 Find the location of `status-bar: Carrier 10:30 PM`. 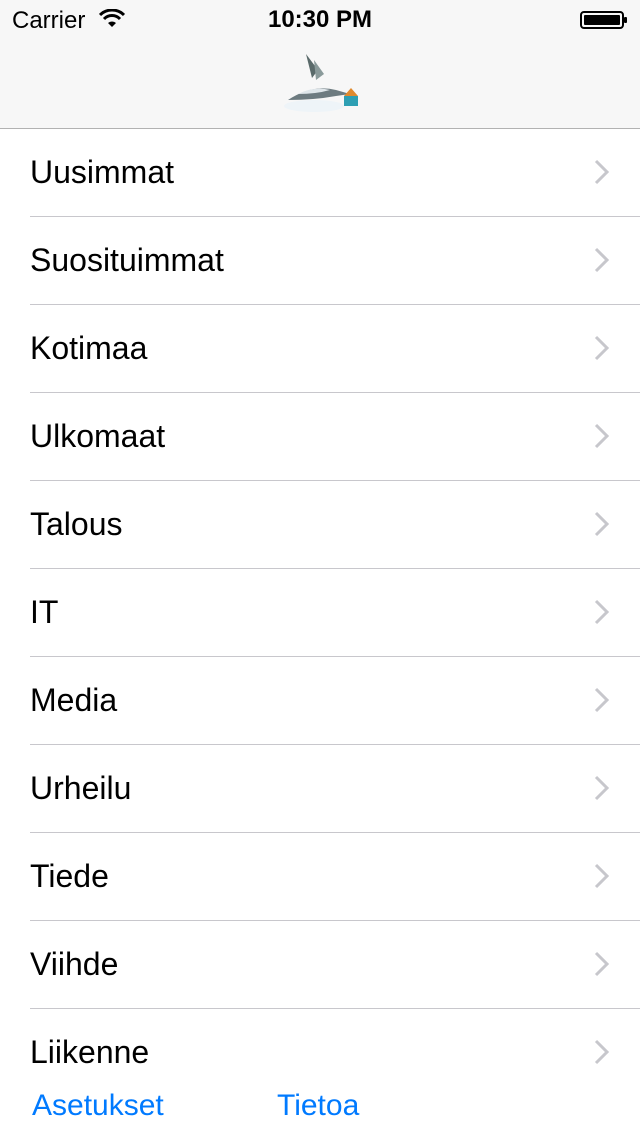

status-bar: Carrier 10:30 PM is located at coordinates (320, 20).